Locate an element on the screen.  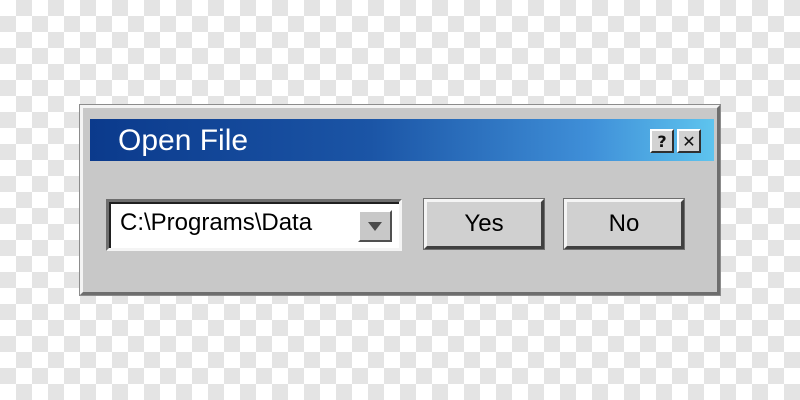
yes-button: Yes is located at coordinates (484, 224).